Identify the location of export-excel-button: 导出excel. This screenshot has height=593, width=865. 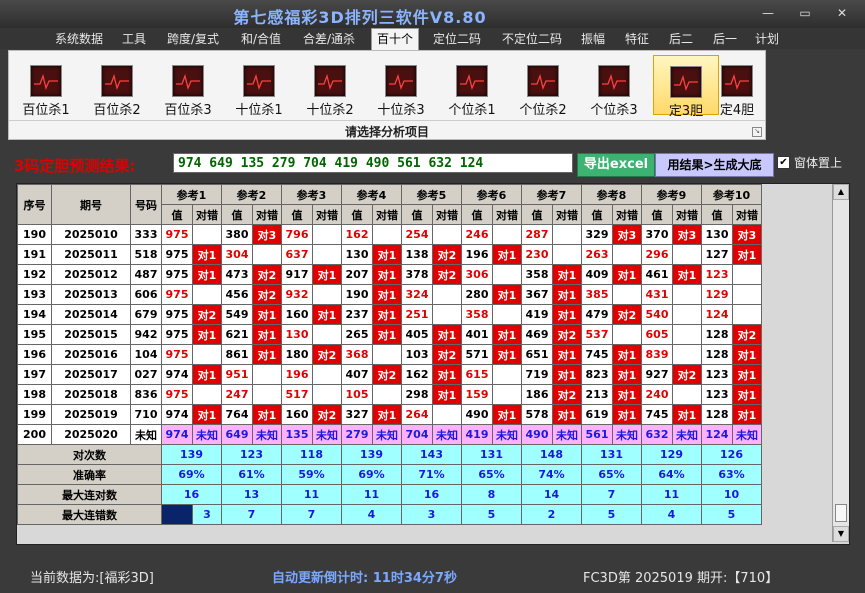
(616, 165).